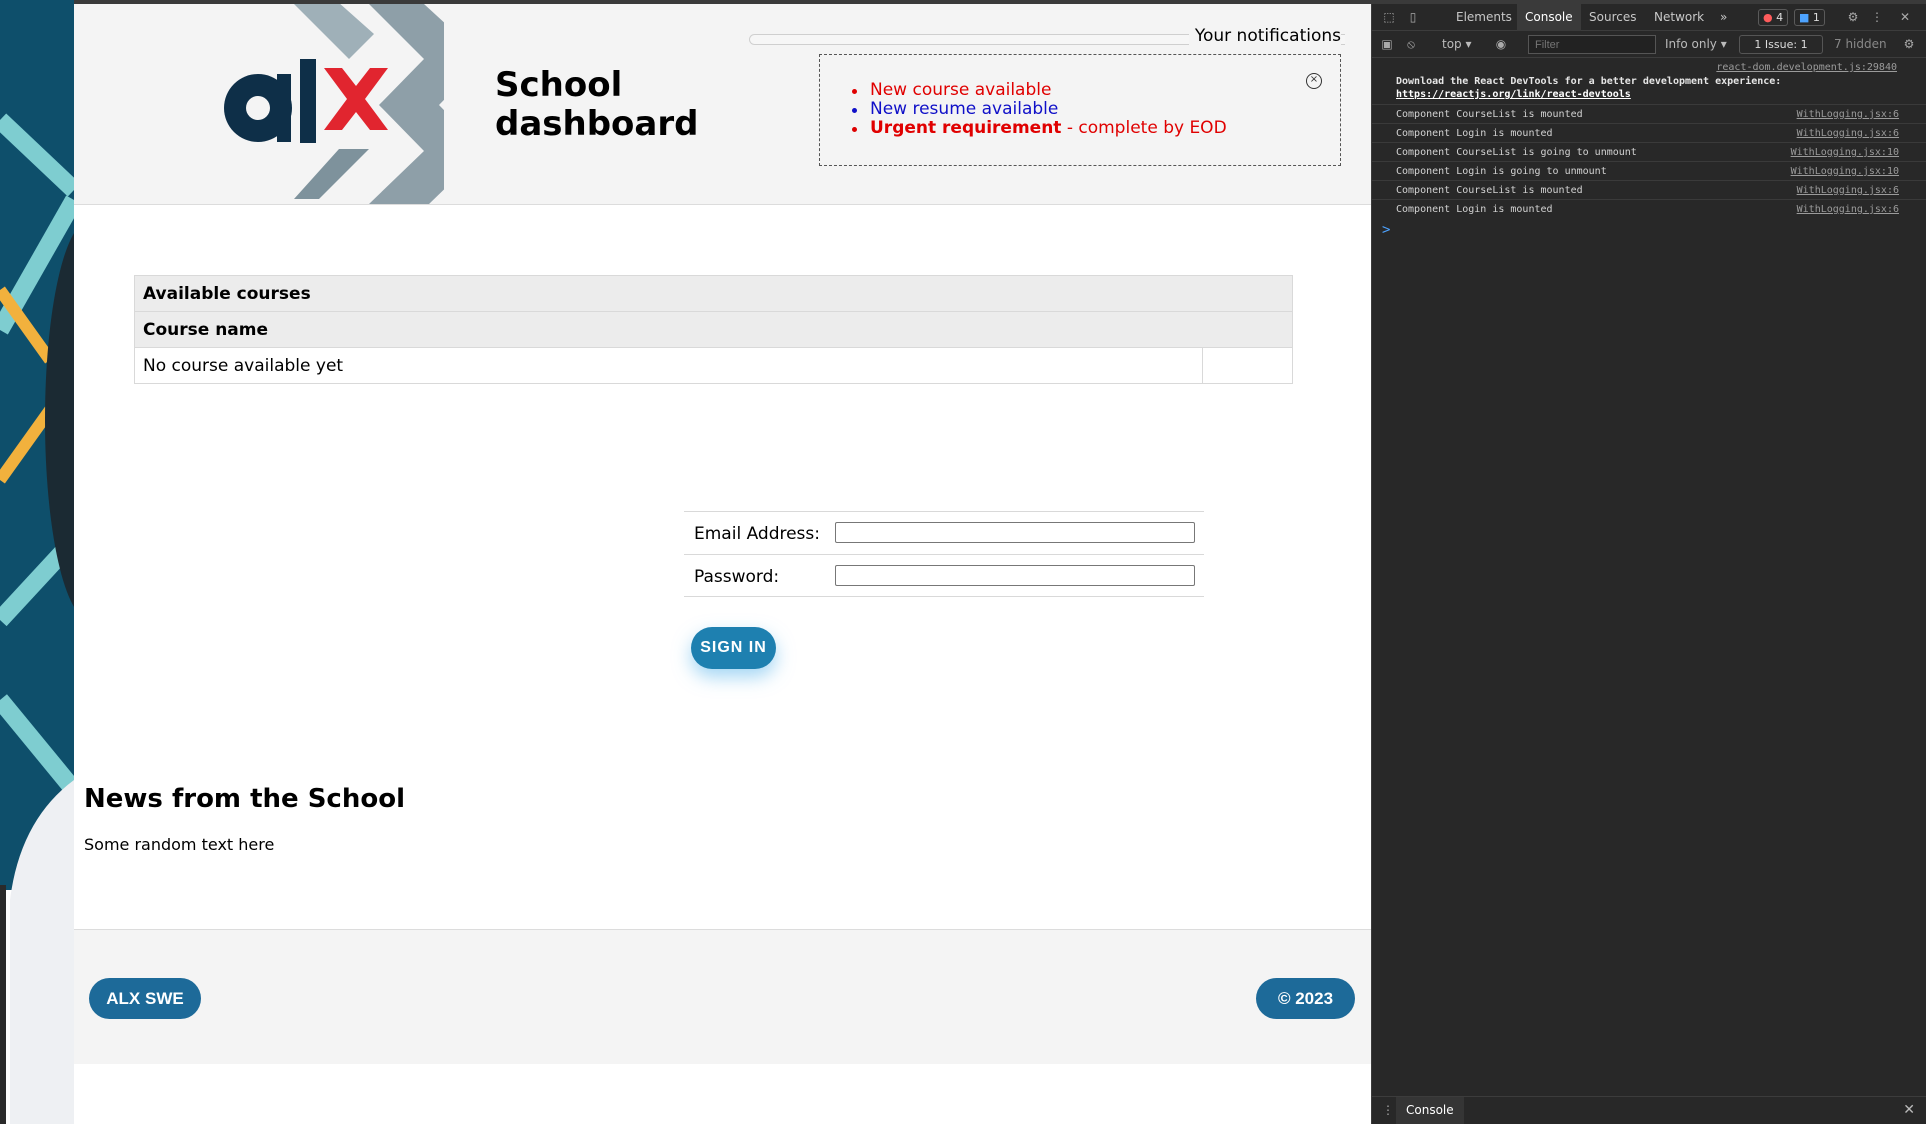 This screenshot has height=1124, width=1926. I want to click on wallpaper-pattern, so click(37, 562).